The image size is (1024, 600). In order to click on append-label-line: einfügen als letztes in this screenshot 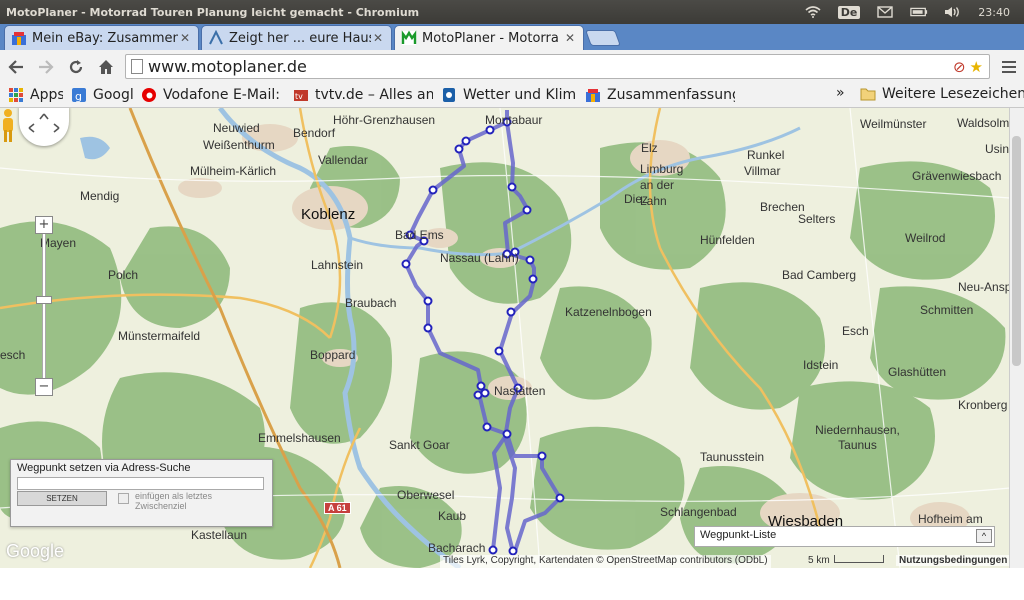, I will do `click(174, 496)`.